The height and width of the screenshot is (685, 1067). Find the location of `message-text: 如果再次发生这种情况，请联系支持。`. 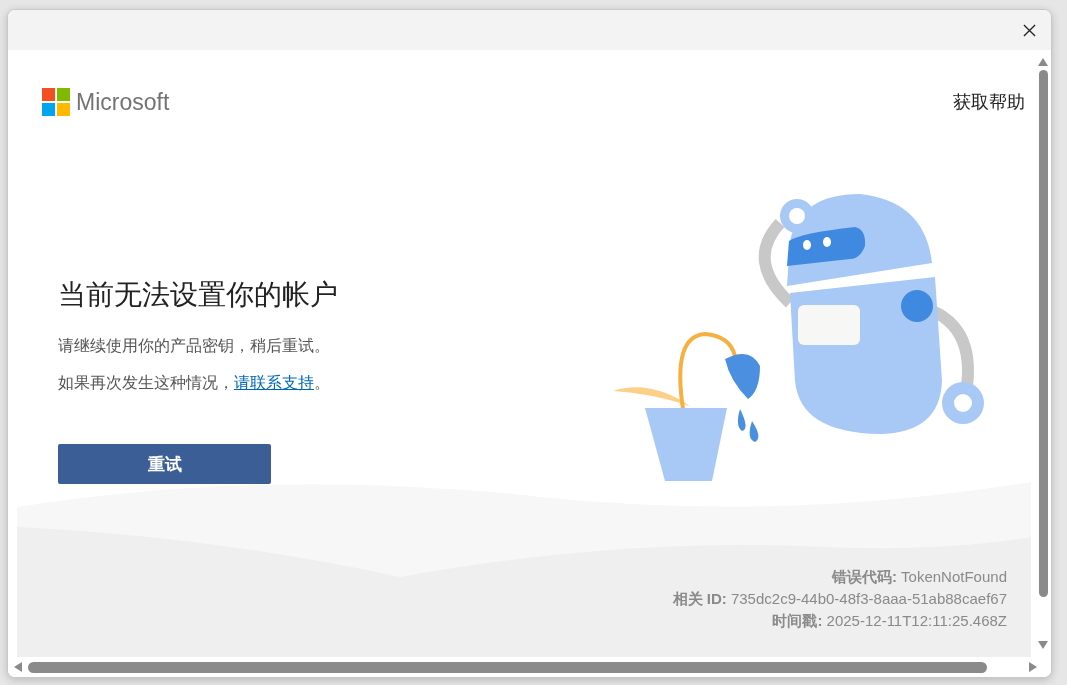

message-text: 如果再次发生这种情况，请联系支持。 is located at coordinates (194, 383).